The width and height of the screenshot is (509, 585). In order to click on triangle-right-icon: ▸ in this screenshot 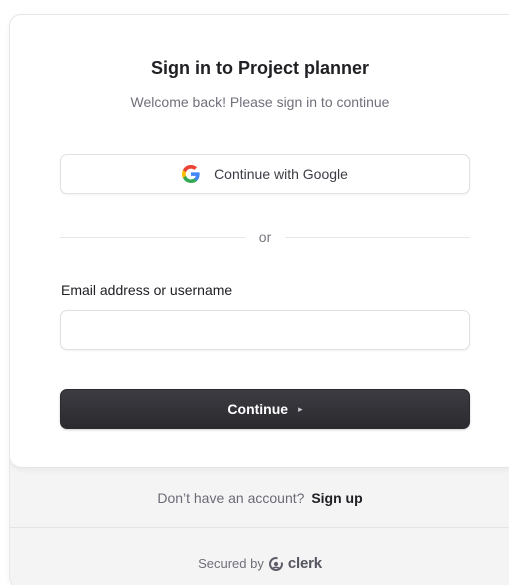, I will do `click(300, 408)`.